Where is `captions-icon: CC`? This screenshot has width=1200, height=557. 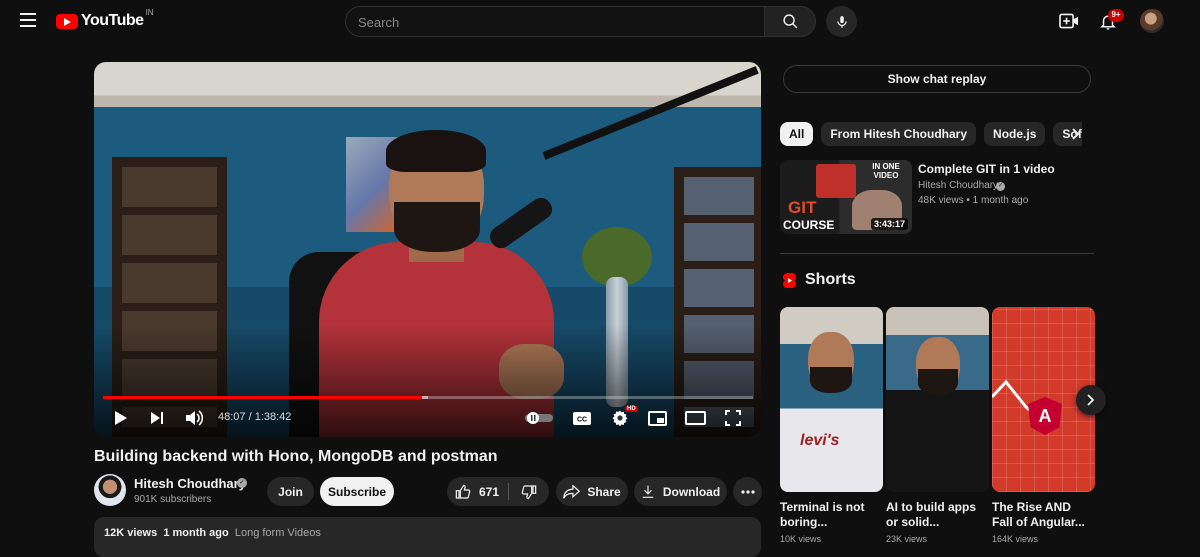
captions-icon: CC is located at coordinates (582, 418).